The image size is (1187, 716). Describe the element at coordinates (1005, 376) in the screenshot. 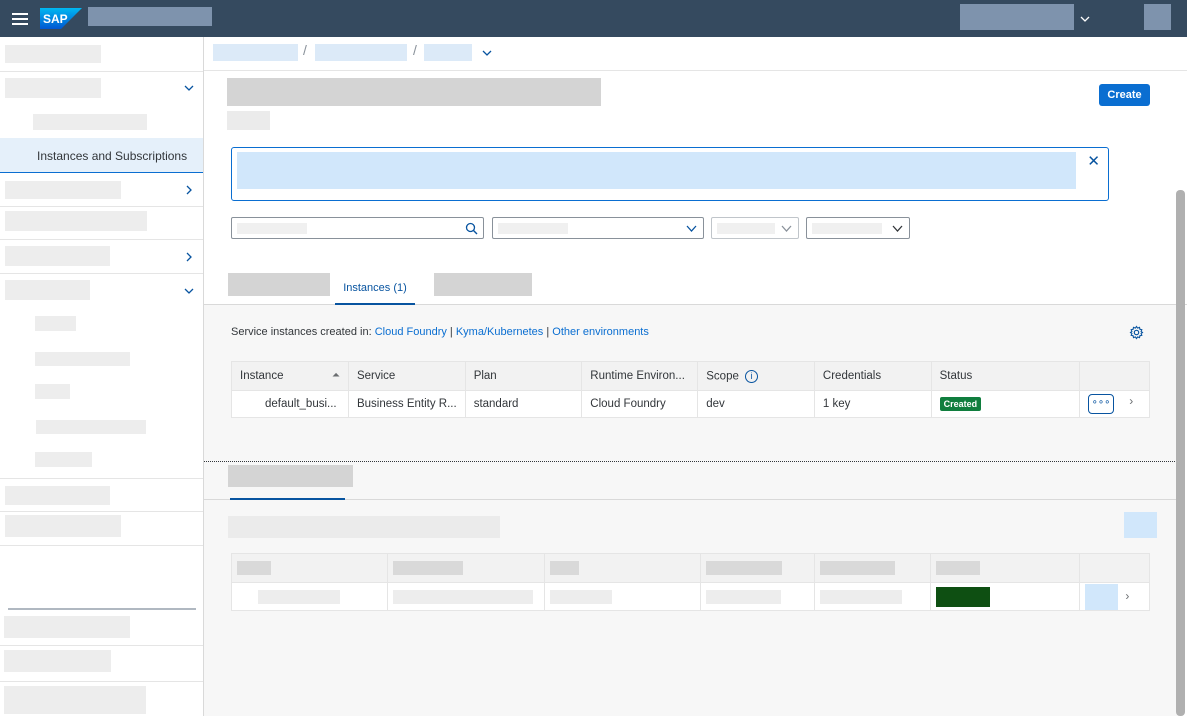

I see `column-header-status: Status` at that location.